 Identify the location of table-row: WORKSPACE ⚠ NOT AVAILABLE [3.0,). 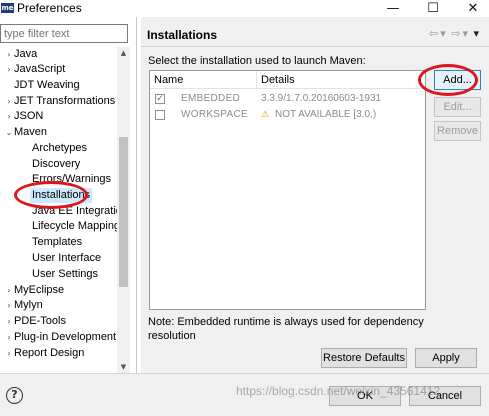
(287, 115).